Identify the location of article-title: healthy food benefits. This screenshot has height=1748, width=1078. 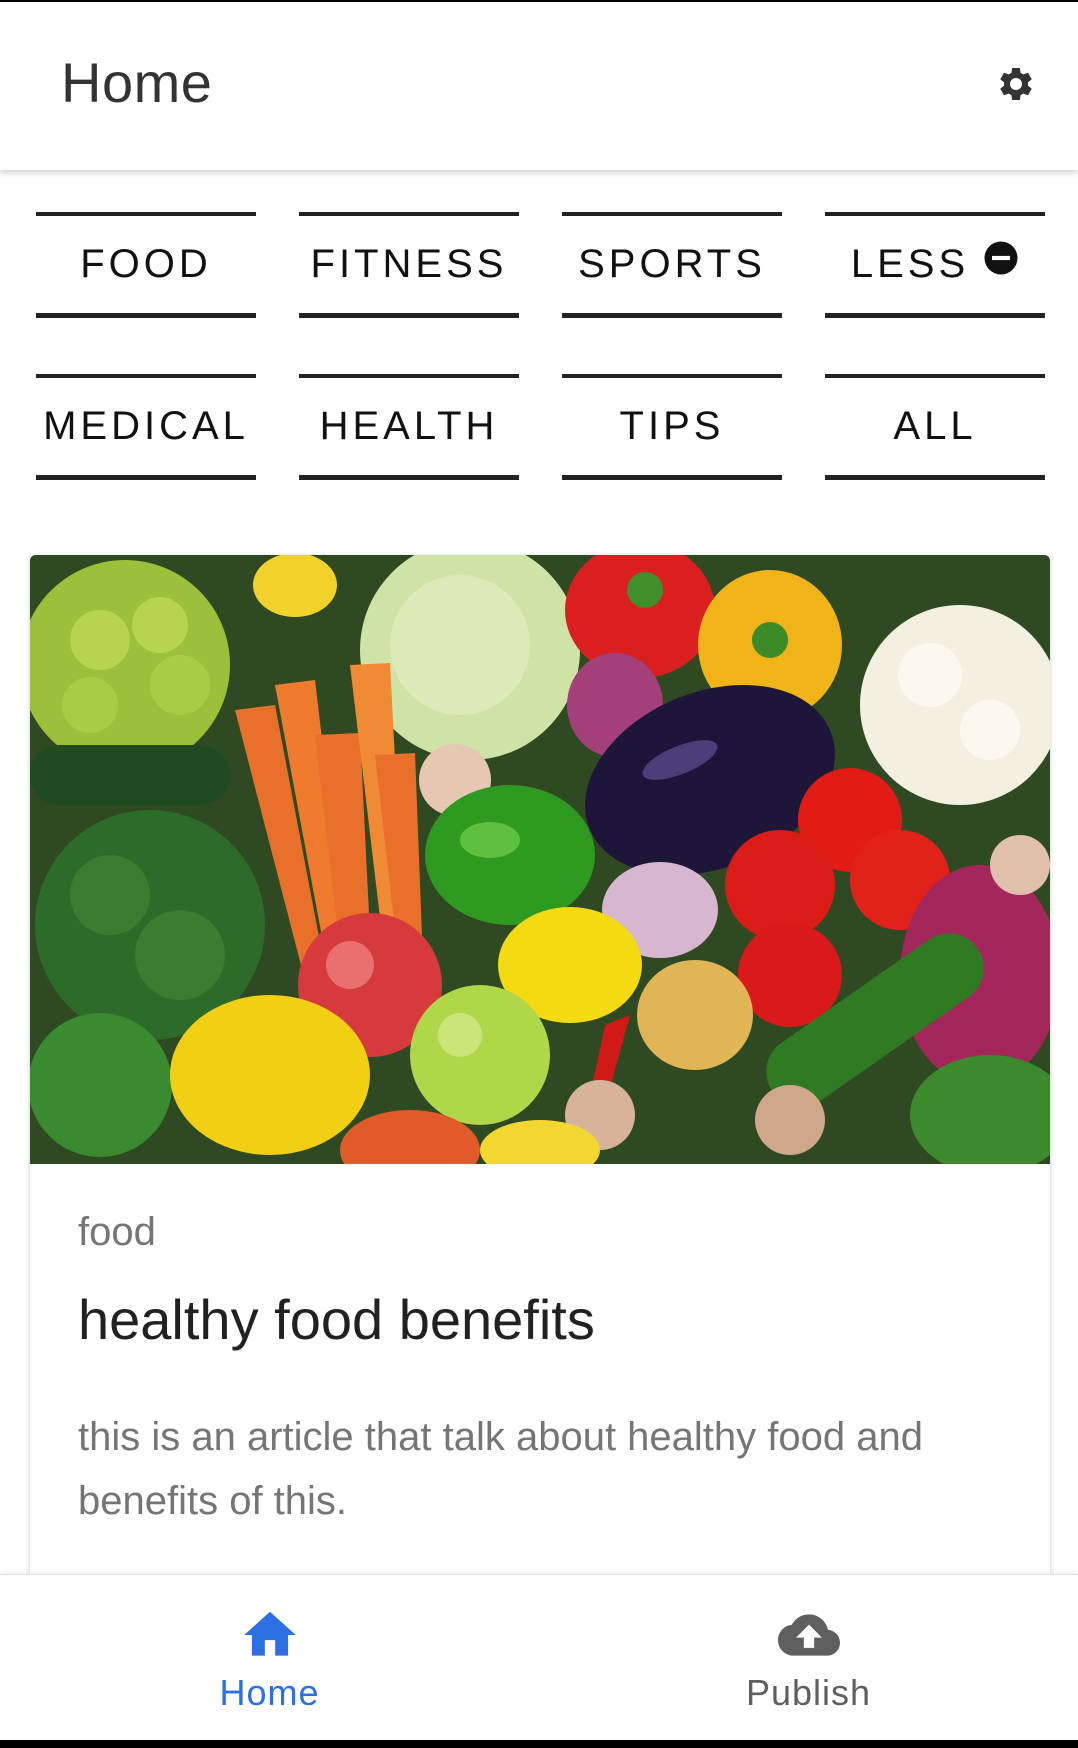
(336, 1319).